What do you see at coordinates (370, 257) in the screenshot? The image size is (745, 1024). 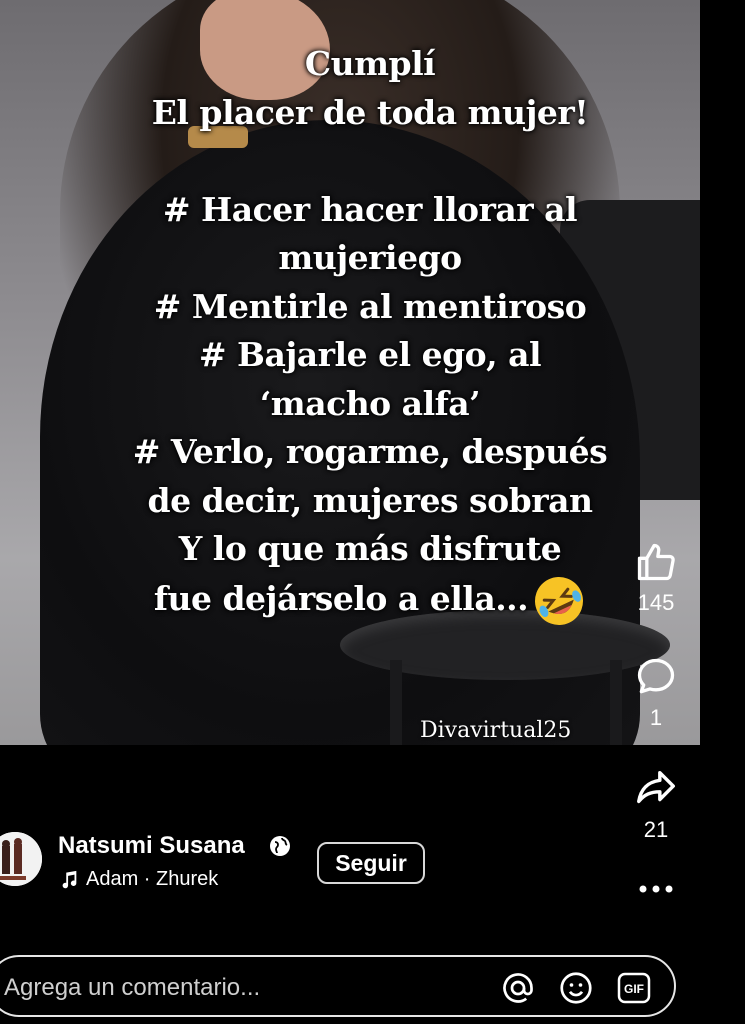 I see `quote-line: mujeriego` at bounding box center [370, 257].